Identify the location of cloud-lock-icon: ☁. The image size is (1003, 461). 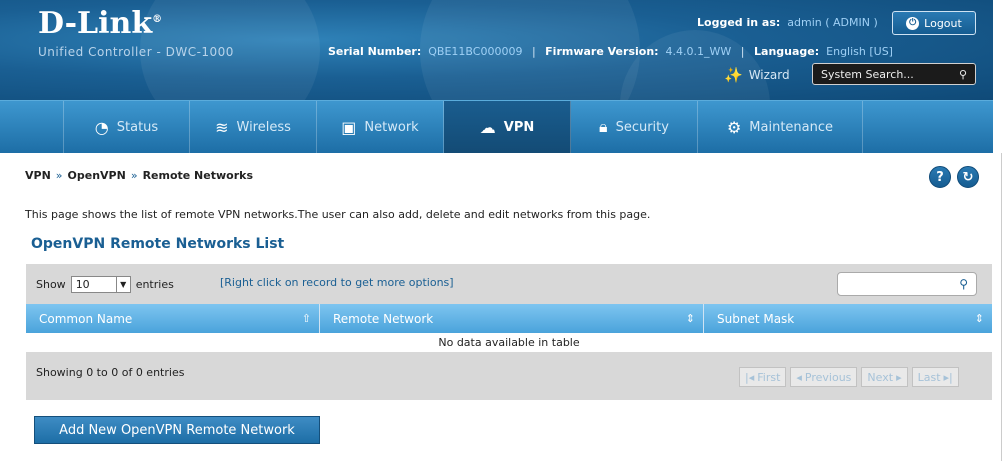
(487, 127).